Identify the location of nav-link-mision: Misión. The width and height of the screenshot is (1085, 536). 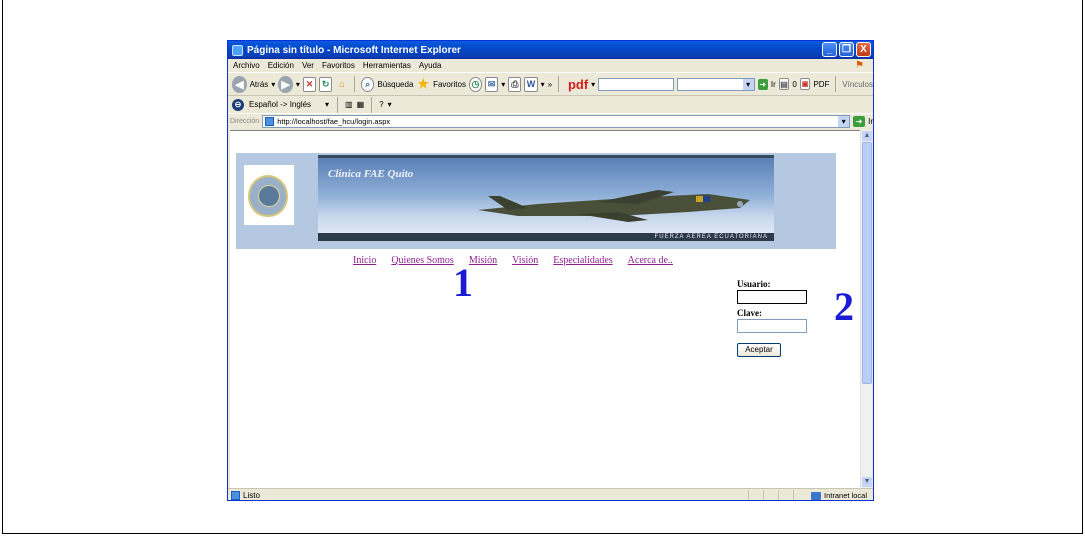
(483, 260).